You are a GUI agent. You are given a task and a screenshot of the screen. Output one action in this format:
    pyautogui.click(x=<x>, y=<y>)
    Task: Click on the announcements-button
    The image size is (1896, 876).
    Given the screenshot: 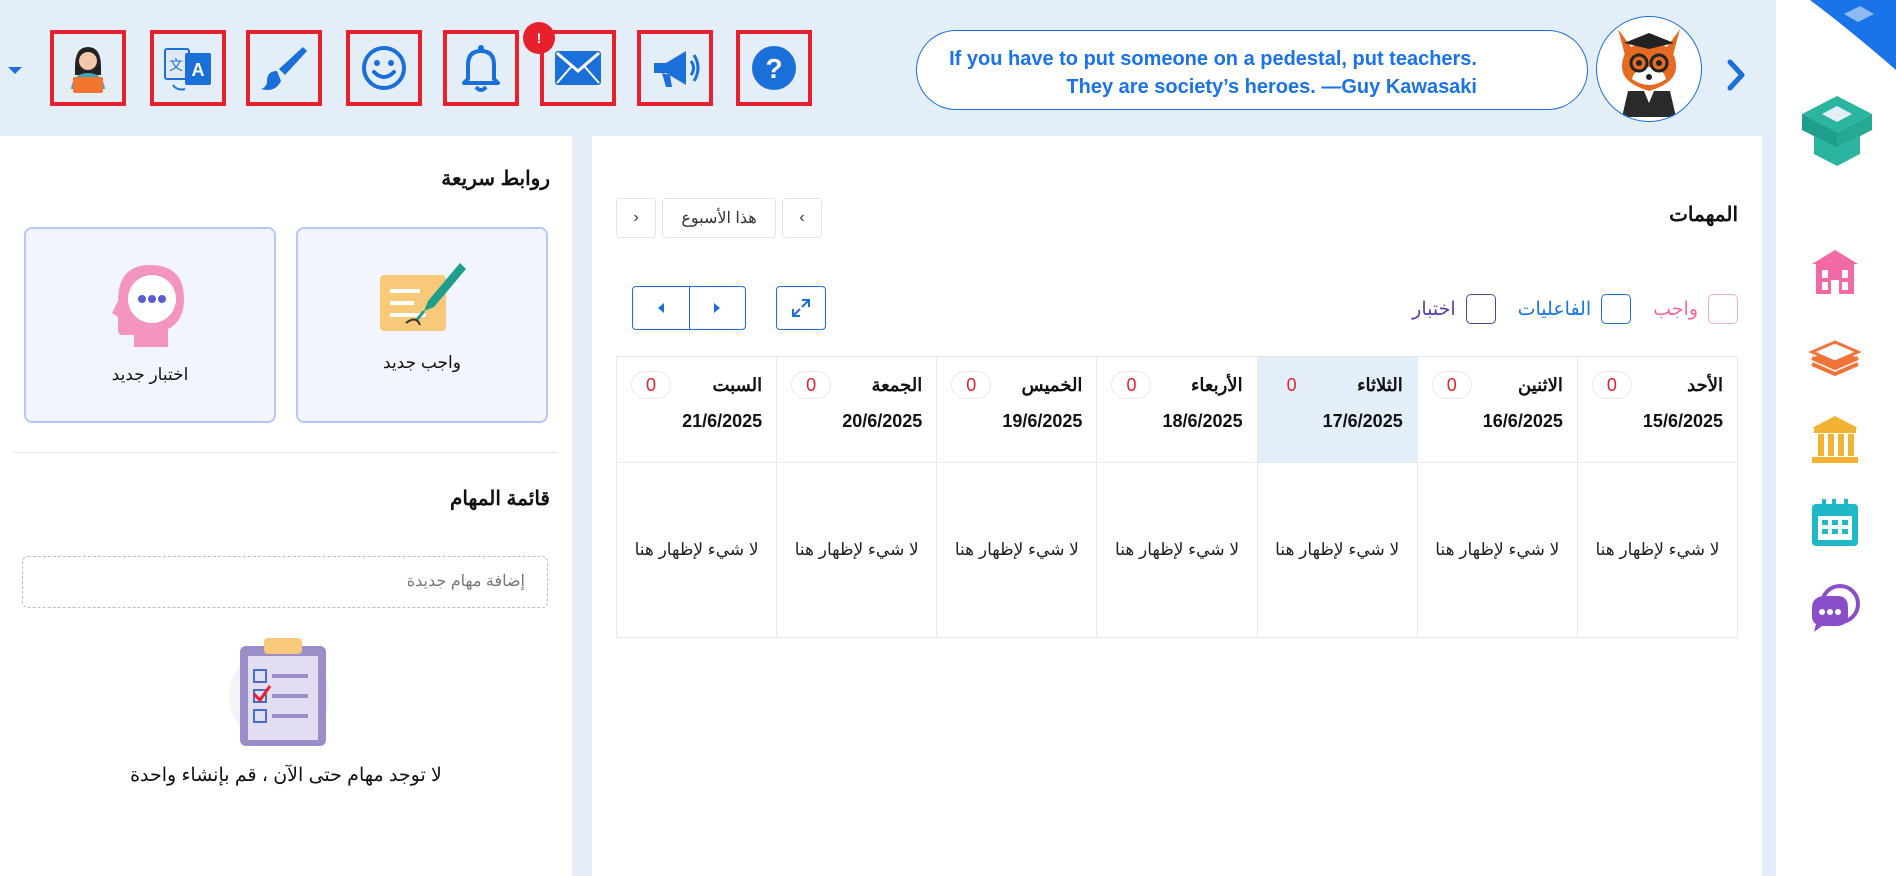 What is the action you would take?
    pyautogui.click(x=675, y=68)
    